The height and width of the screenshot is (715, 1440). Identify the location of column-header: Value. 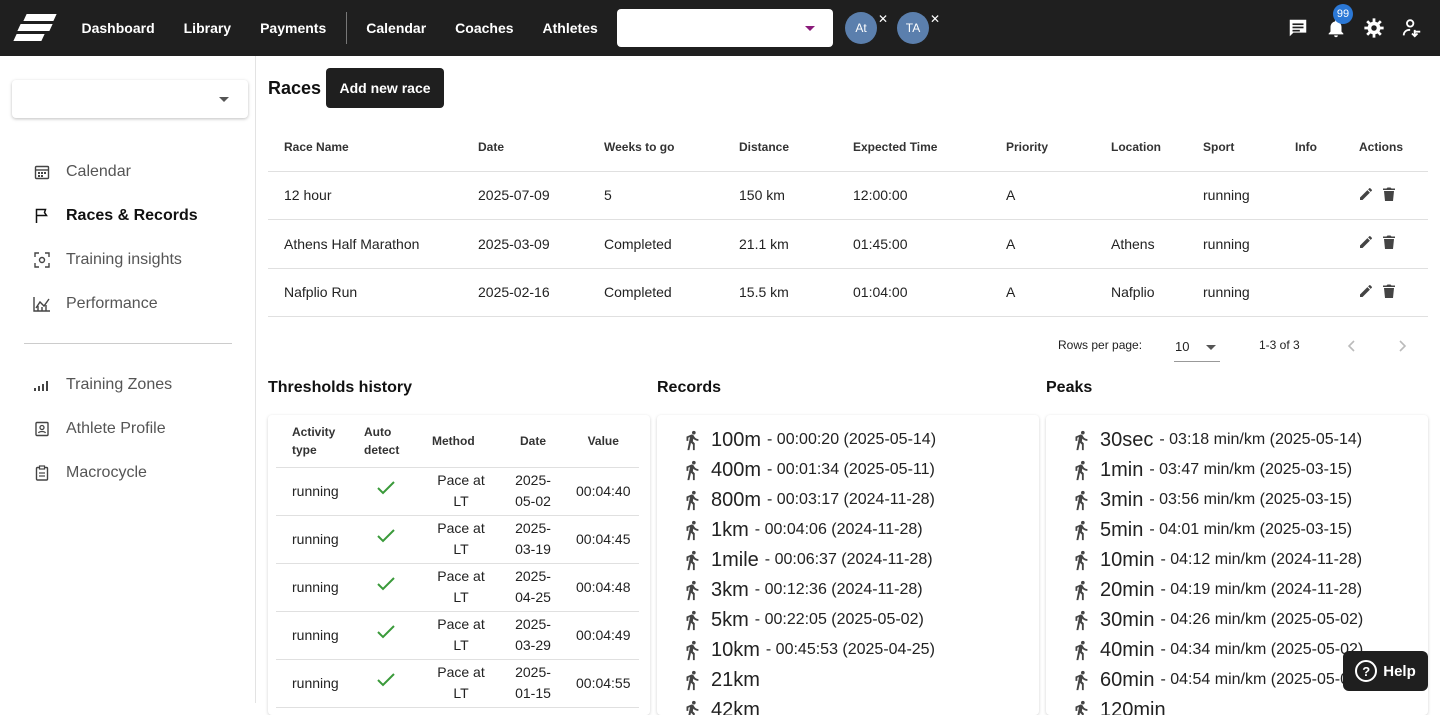
(603, 441).